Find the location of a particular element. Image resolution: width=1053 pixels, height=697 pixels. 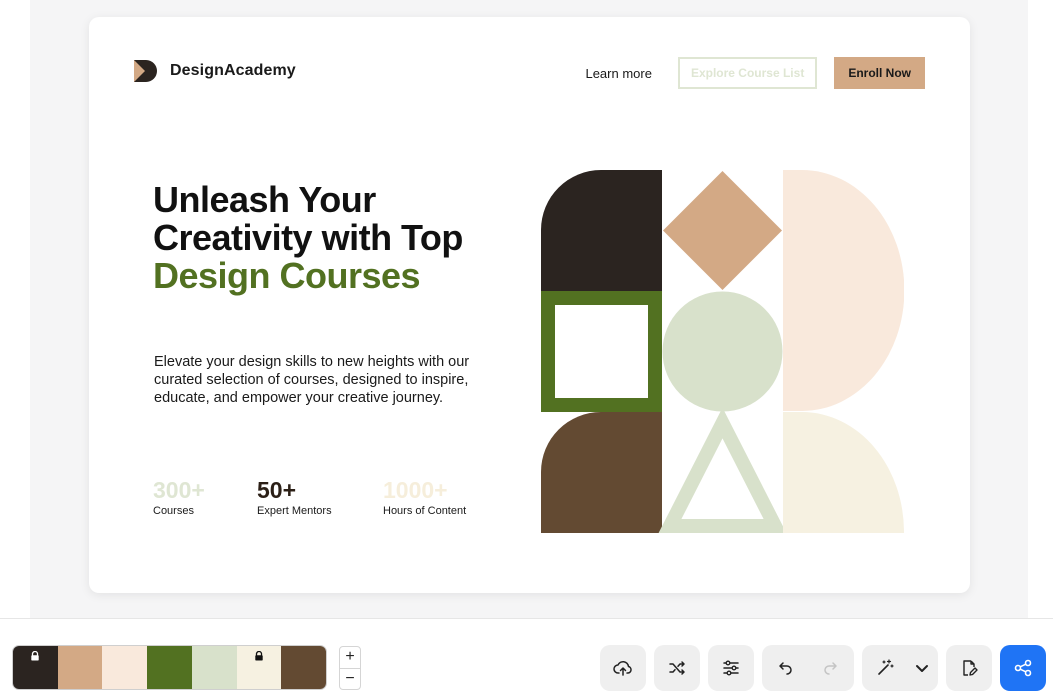

undo-icon is located at coordinates (785, 668).